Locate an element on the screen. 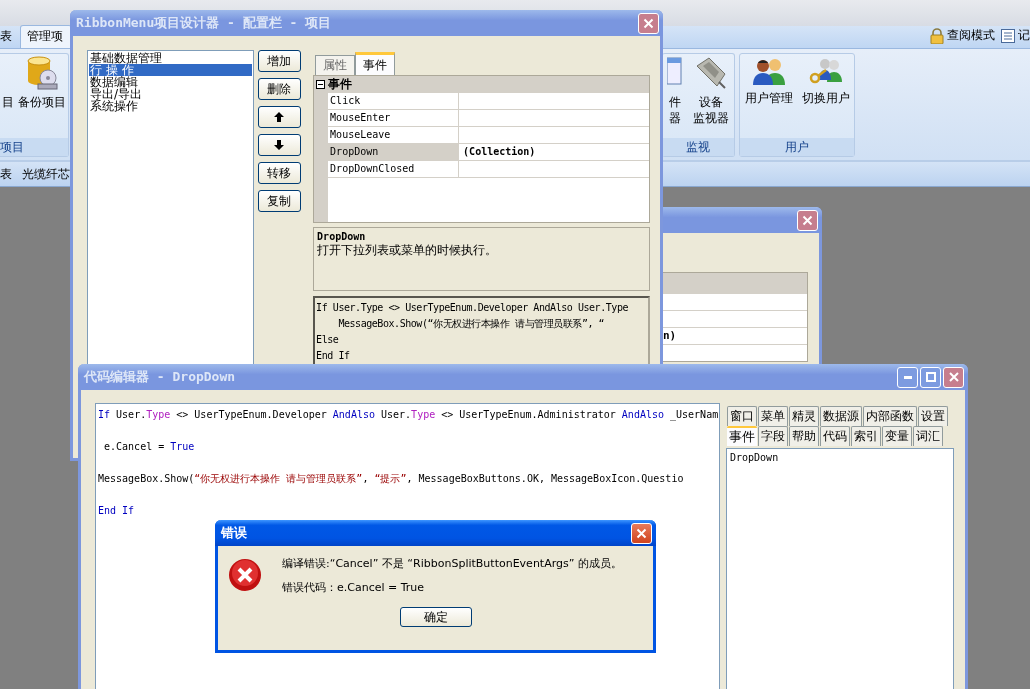 The width and height of the screenshot is (1030, 689). ribbon-button: 设备 监视器 is located at coordinates (711, 91).